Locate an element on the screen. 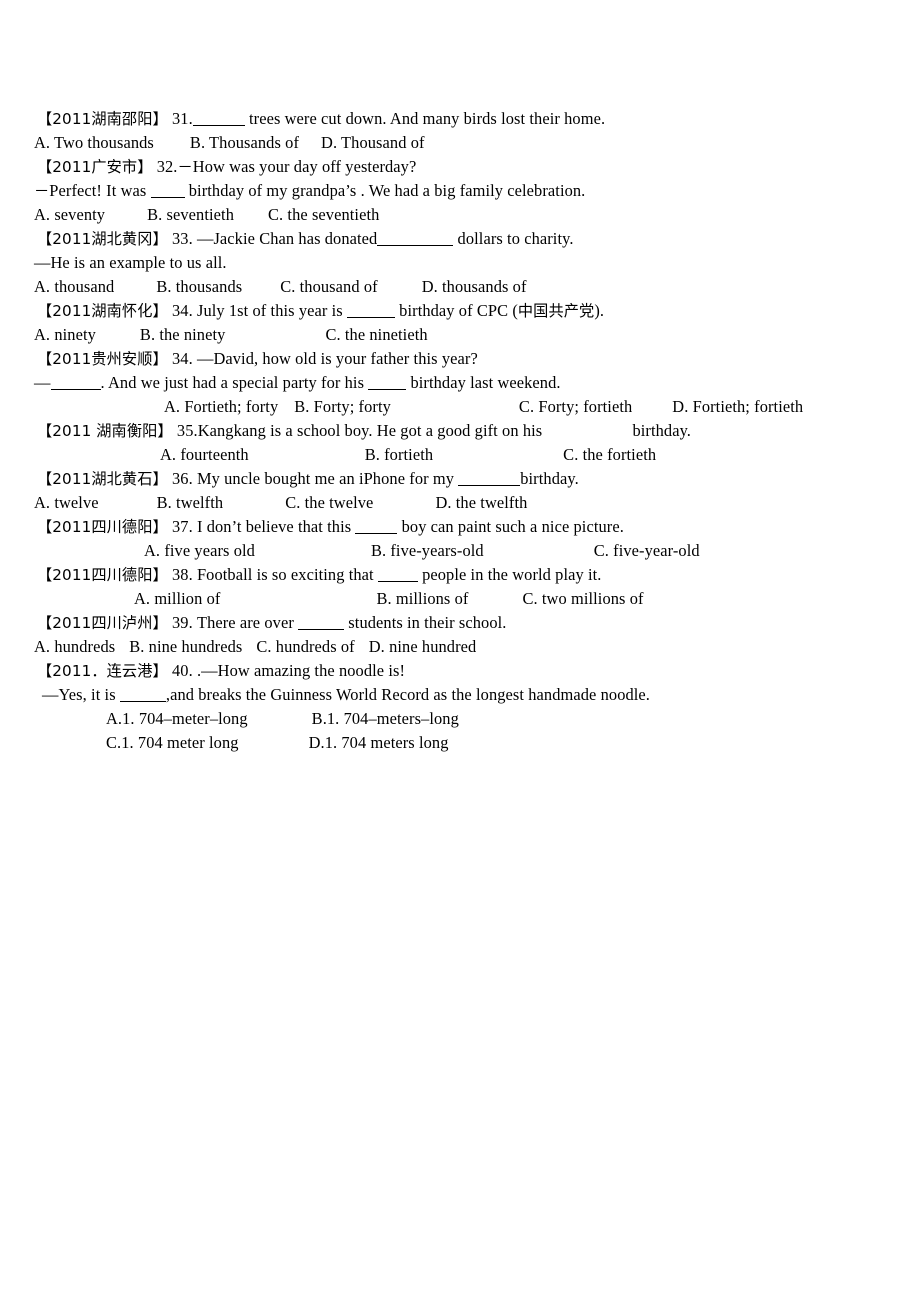 The width and height of the screenshot is (920, 1302). latin-text: D.1. 704 meters long is located at coordinates (378, 742).